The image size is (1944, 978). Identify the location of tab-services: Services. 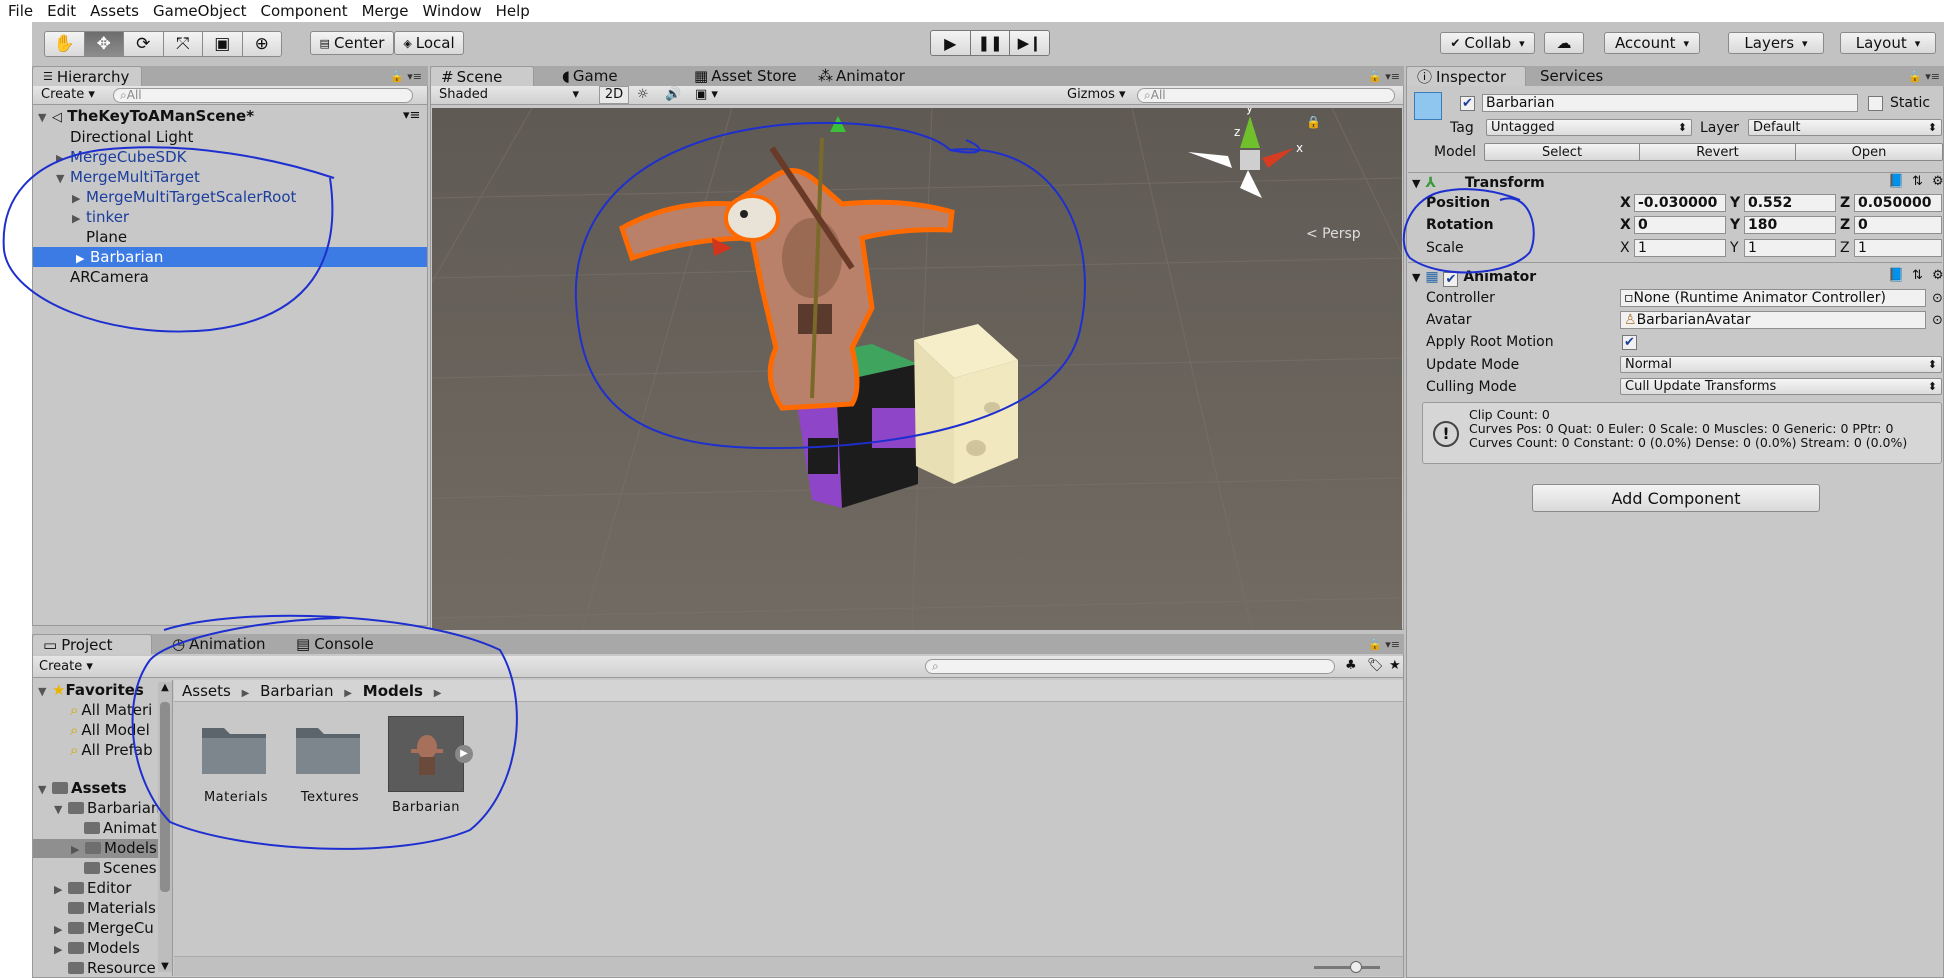
(1571, 76).